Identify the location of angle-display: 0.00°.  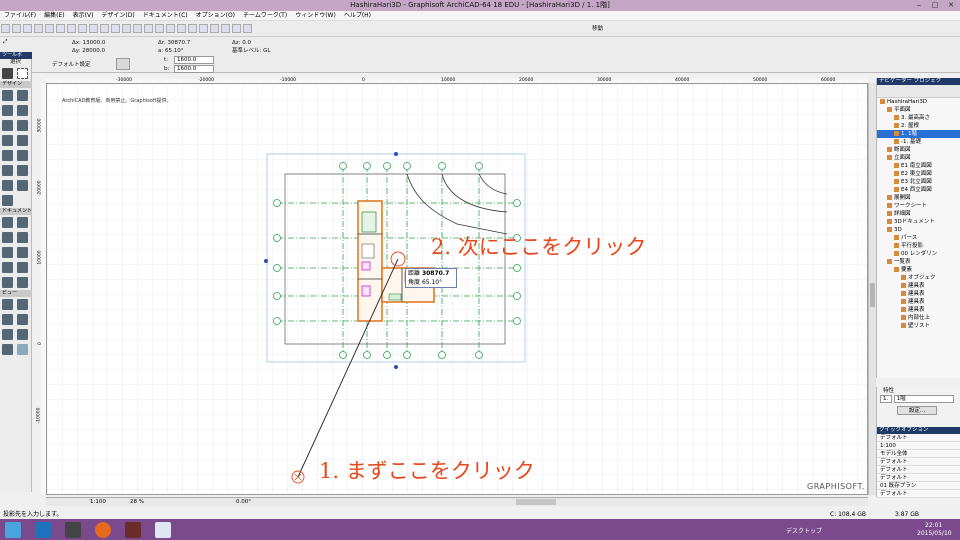
(243, 502).